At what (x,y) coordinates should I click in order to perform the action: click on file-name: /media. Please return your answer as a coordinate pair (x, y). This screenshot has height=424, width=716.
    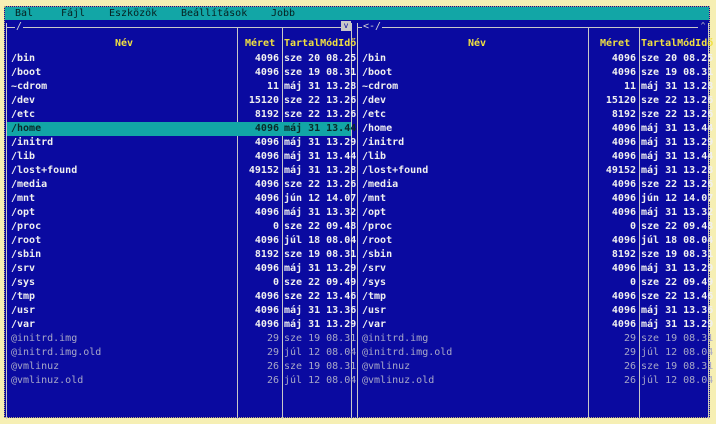
    Looking at the image, I should click on (29, 184).